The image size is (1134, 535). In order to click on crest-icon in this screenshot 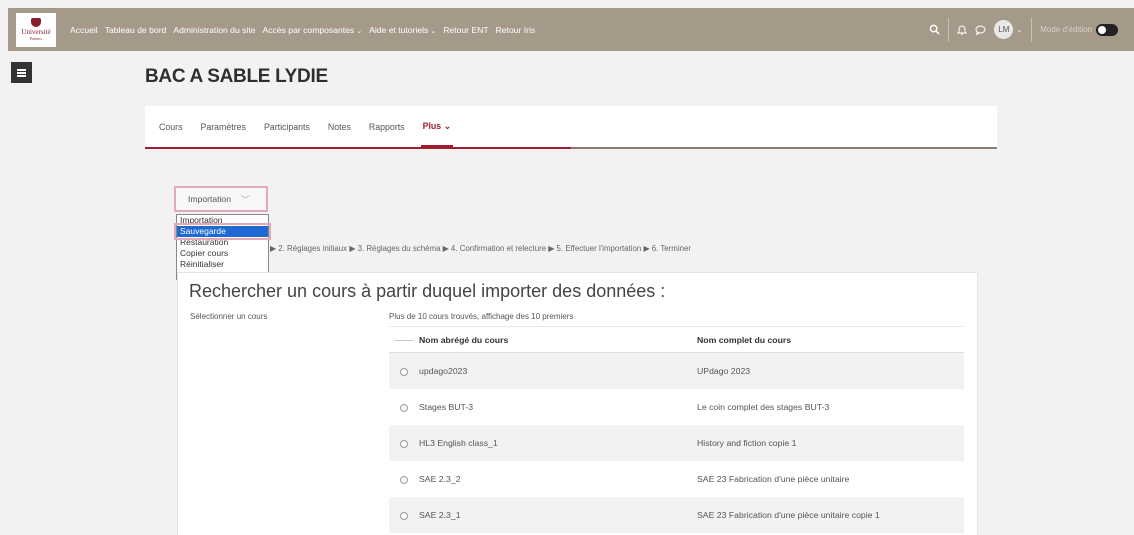, I will do `click(36, 22)`.